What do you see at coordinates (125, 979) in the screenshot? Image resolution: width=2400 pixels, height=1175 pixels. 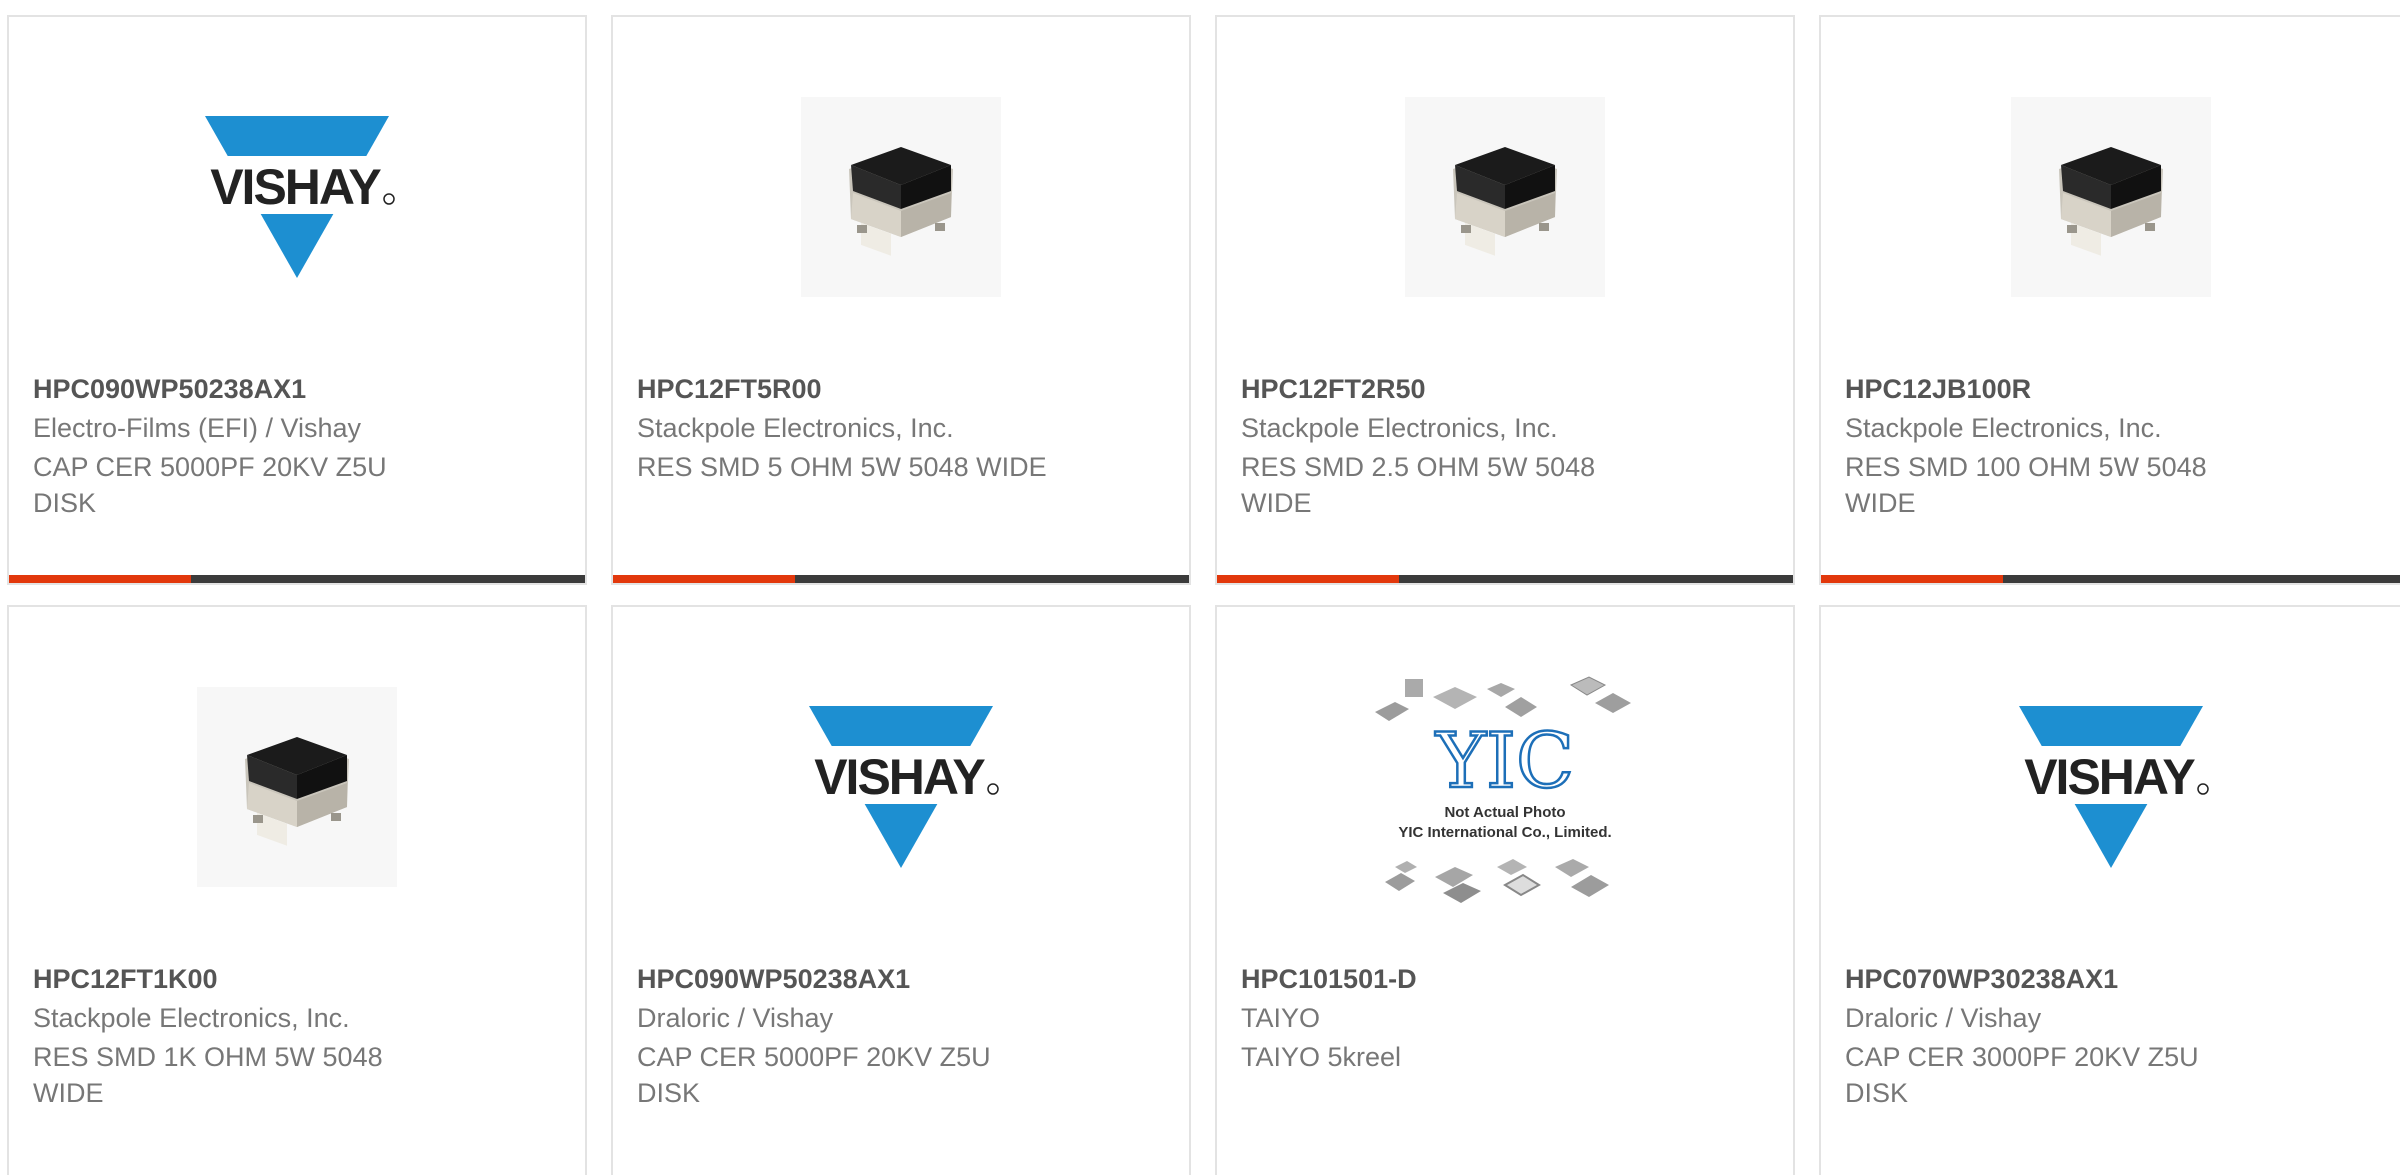 I see `part-number-link: HPC12FT1K00` at bounding box center [125, 979].